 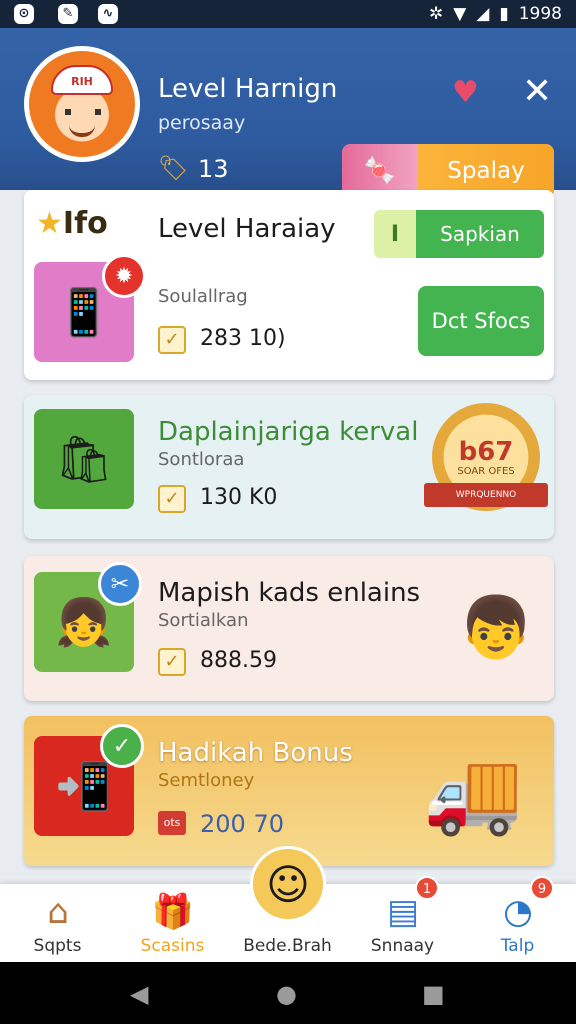 I want to click on avatar-face-icon: RIH, so click(x=82, y=104).